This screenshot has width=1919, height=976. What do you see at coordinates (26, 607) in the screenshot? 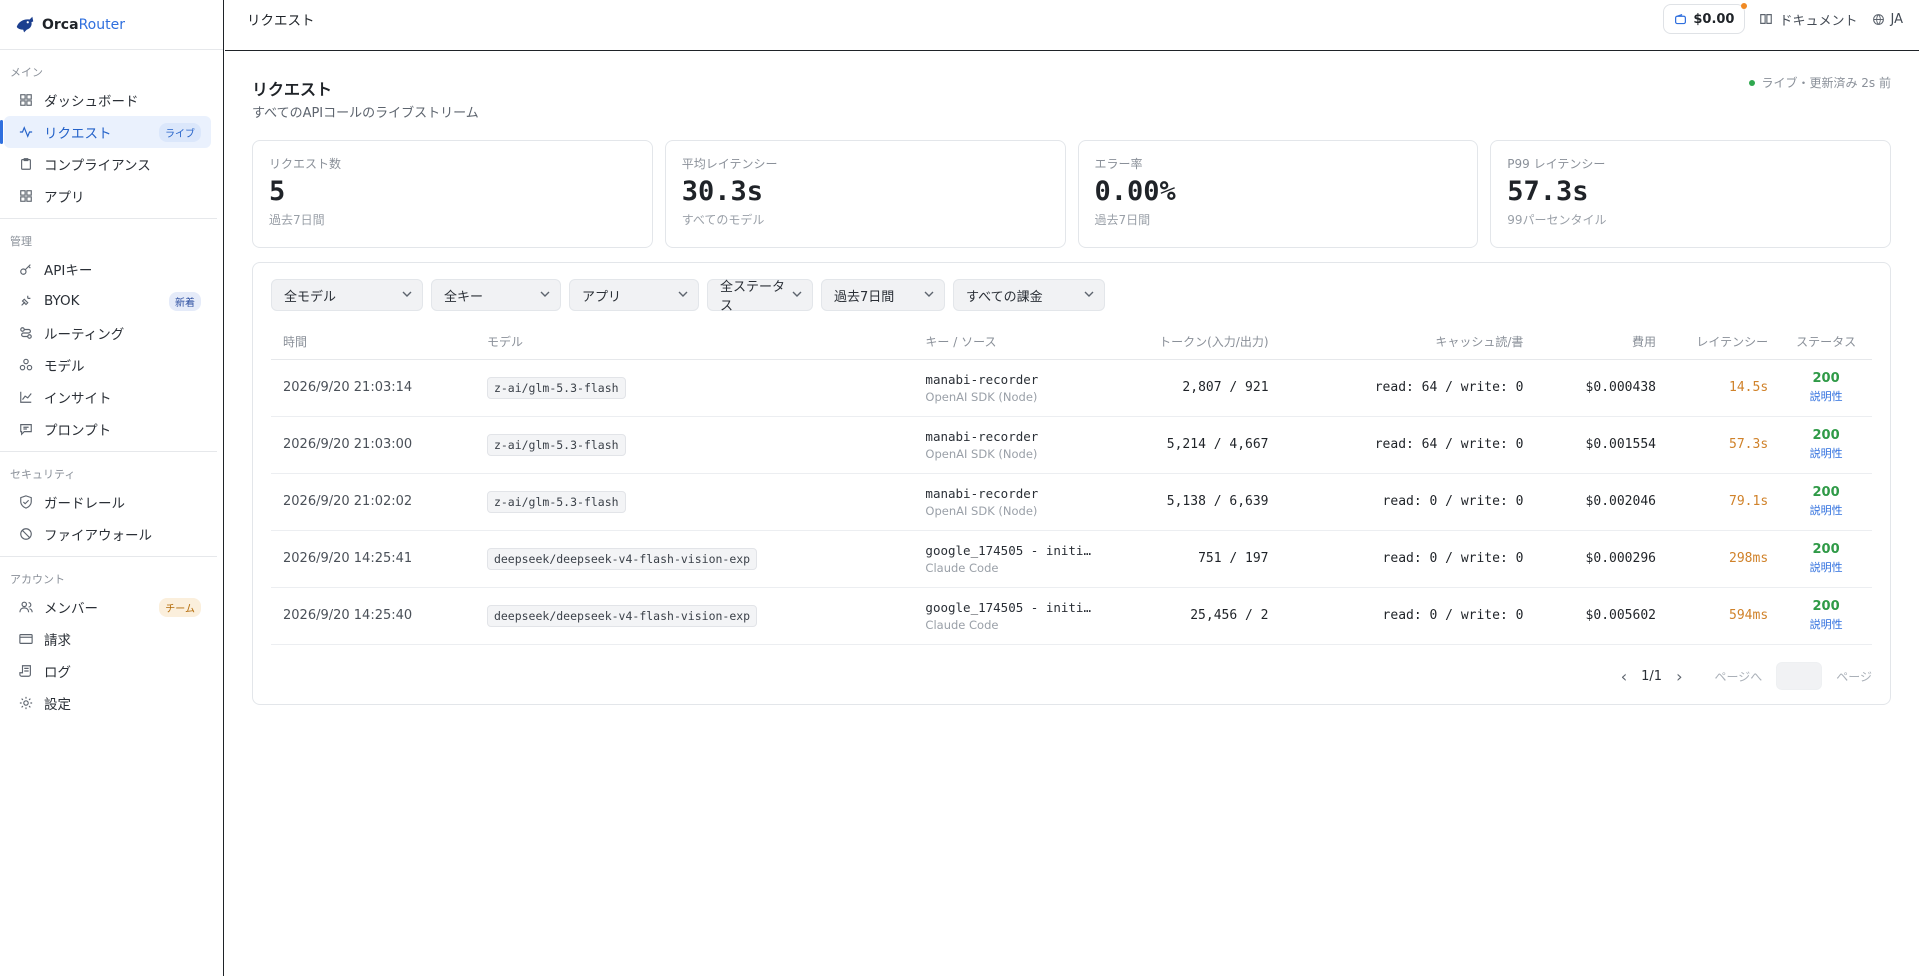
I see `users-icon` at bounding box center [26, 607].